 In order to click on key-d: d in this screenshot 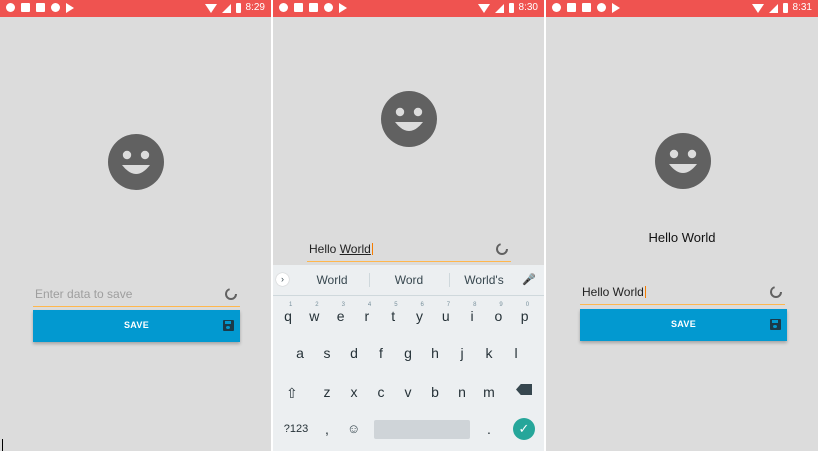, I will do `click(354, 353)`.